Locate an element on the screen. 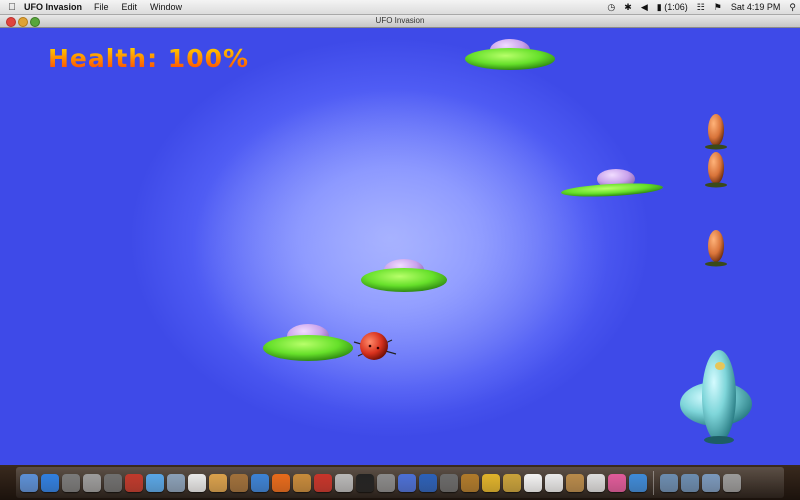 The width and height of the screenshot is (800, 500). window-titlebar: UFO Invasion is located at coordinates (400, 21).